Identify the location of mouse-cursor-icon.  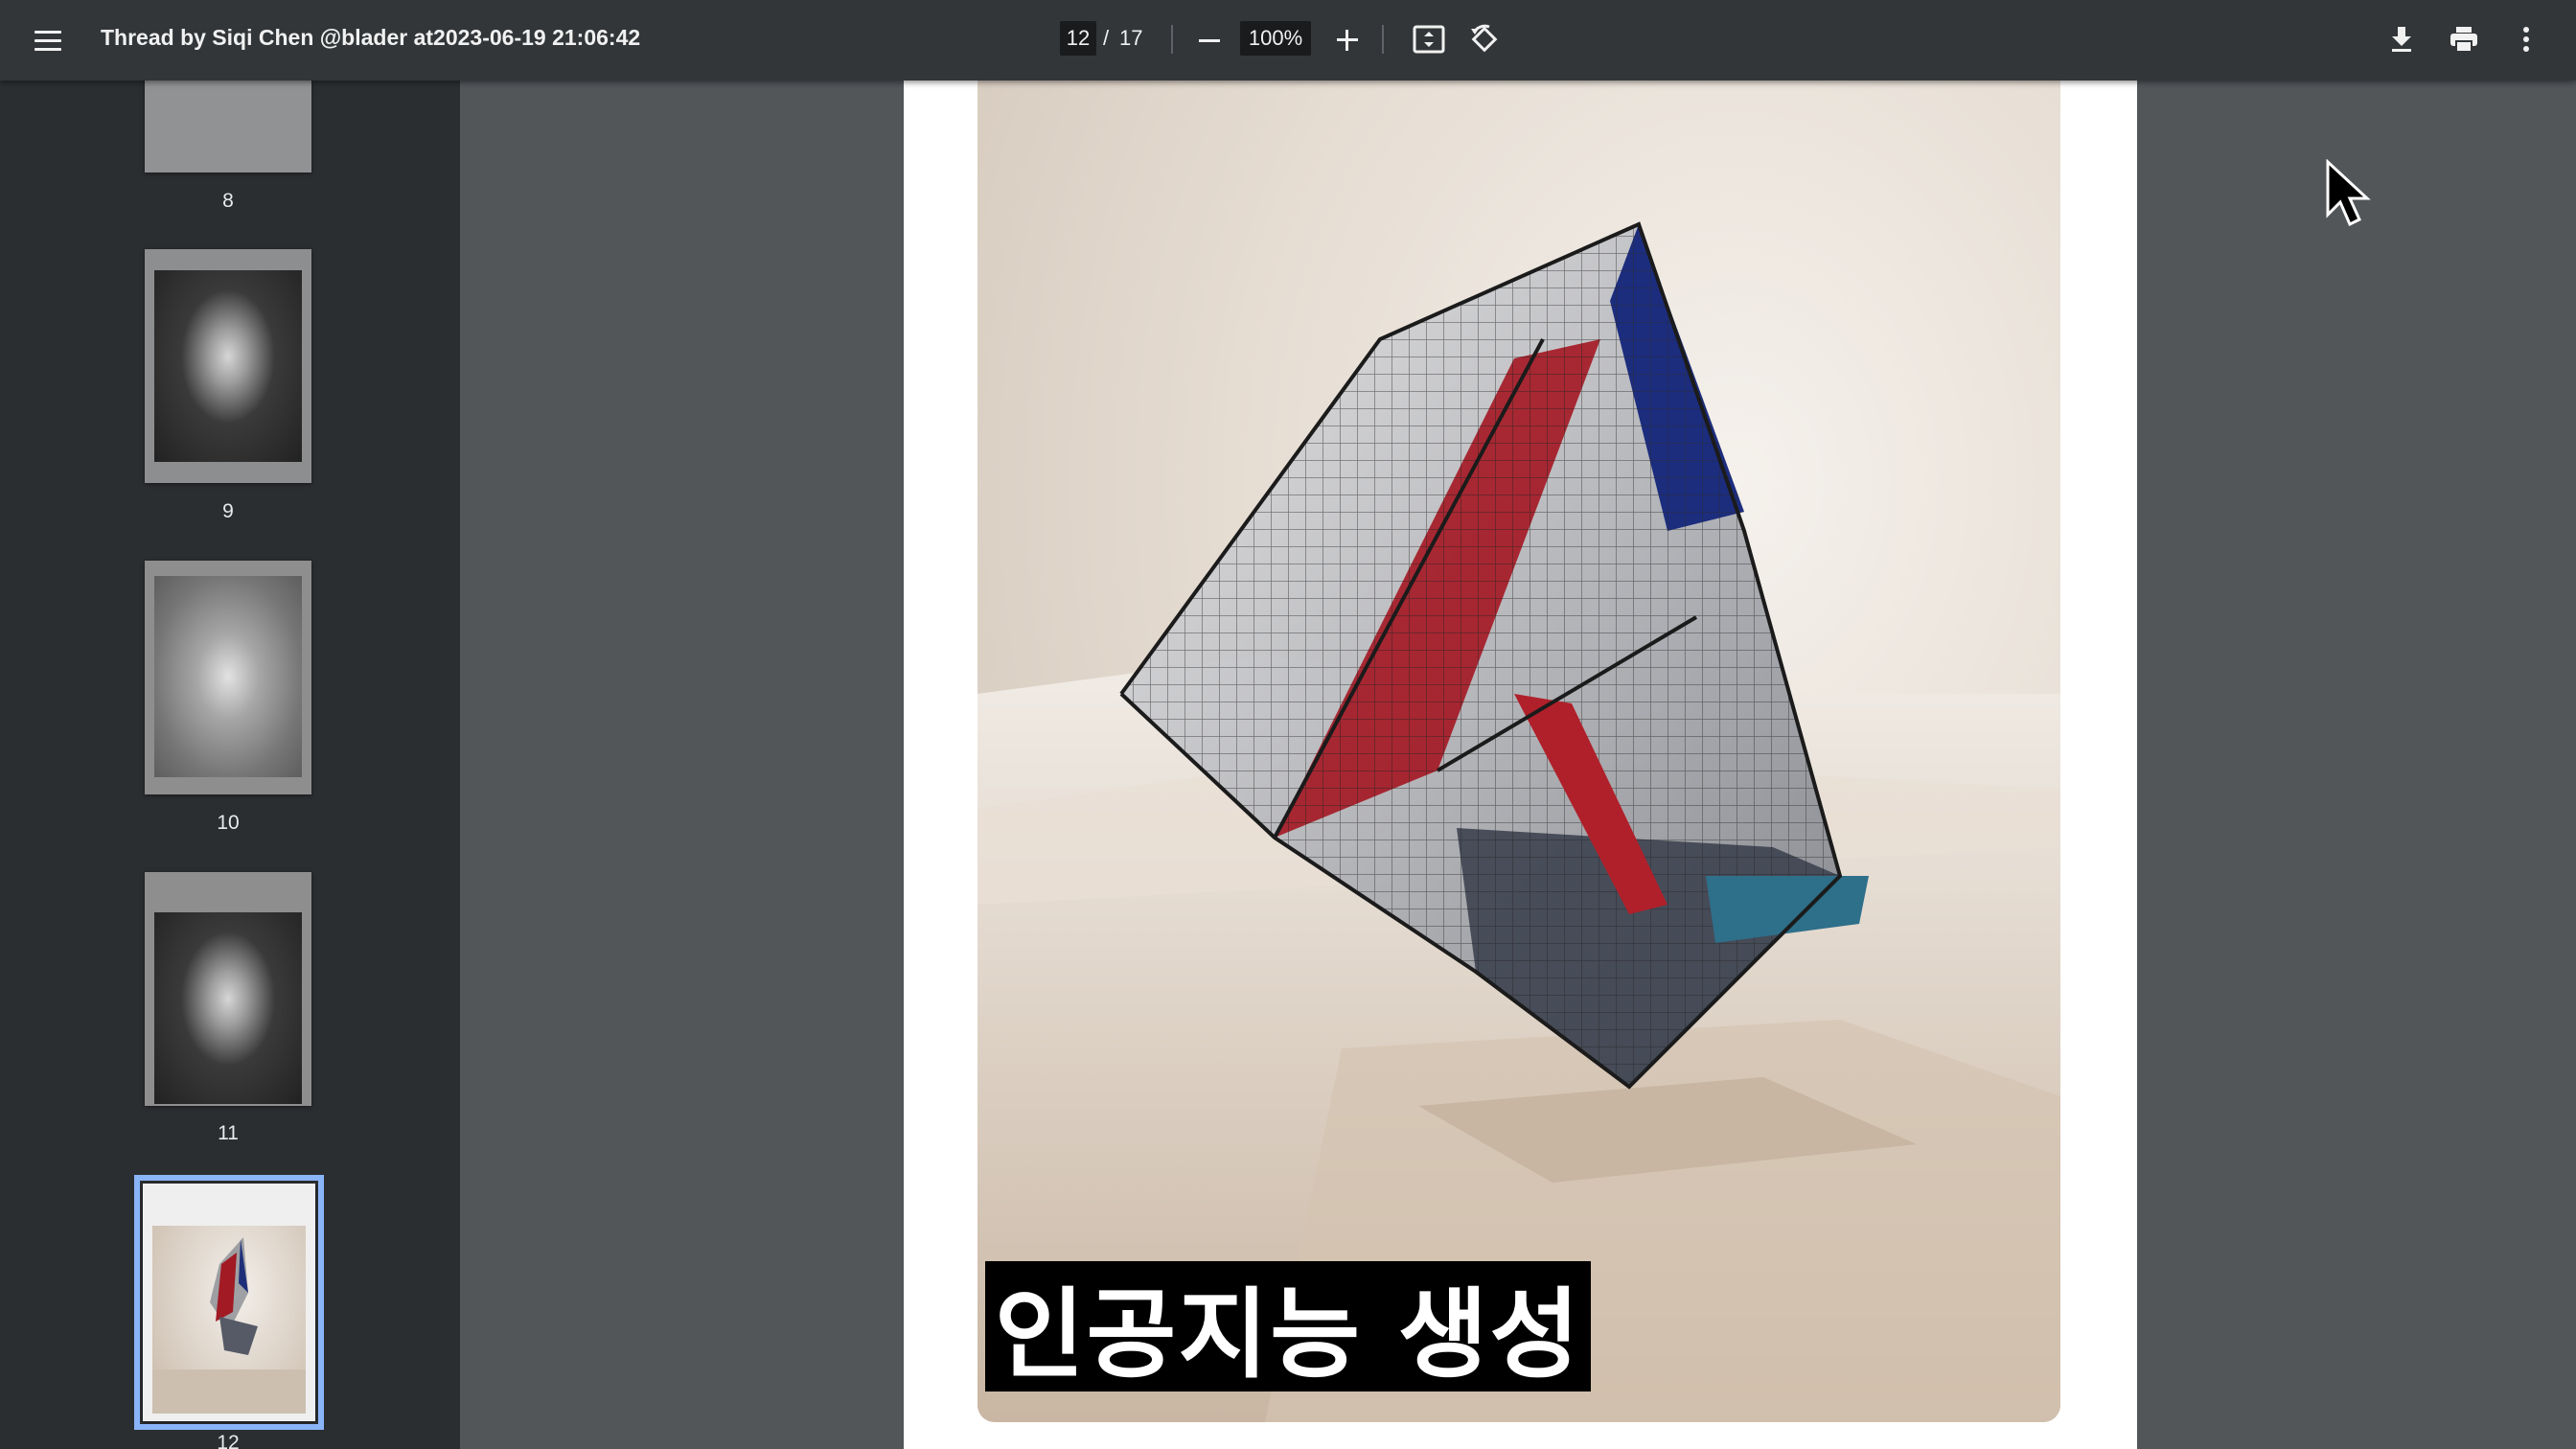
(2348, 193).